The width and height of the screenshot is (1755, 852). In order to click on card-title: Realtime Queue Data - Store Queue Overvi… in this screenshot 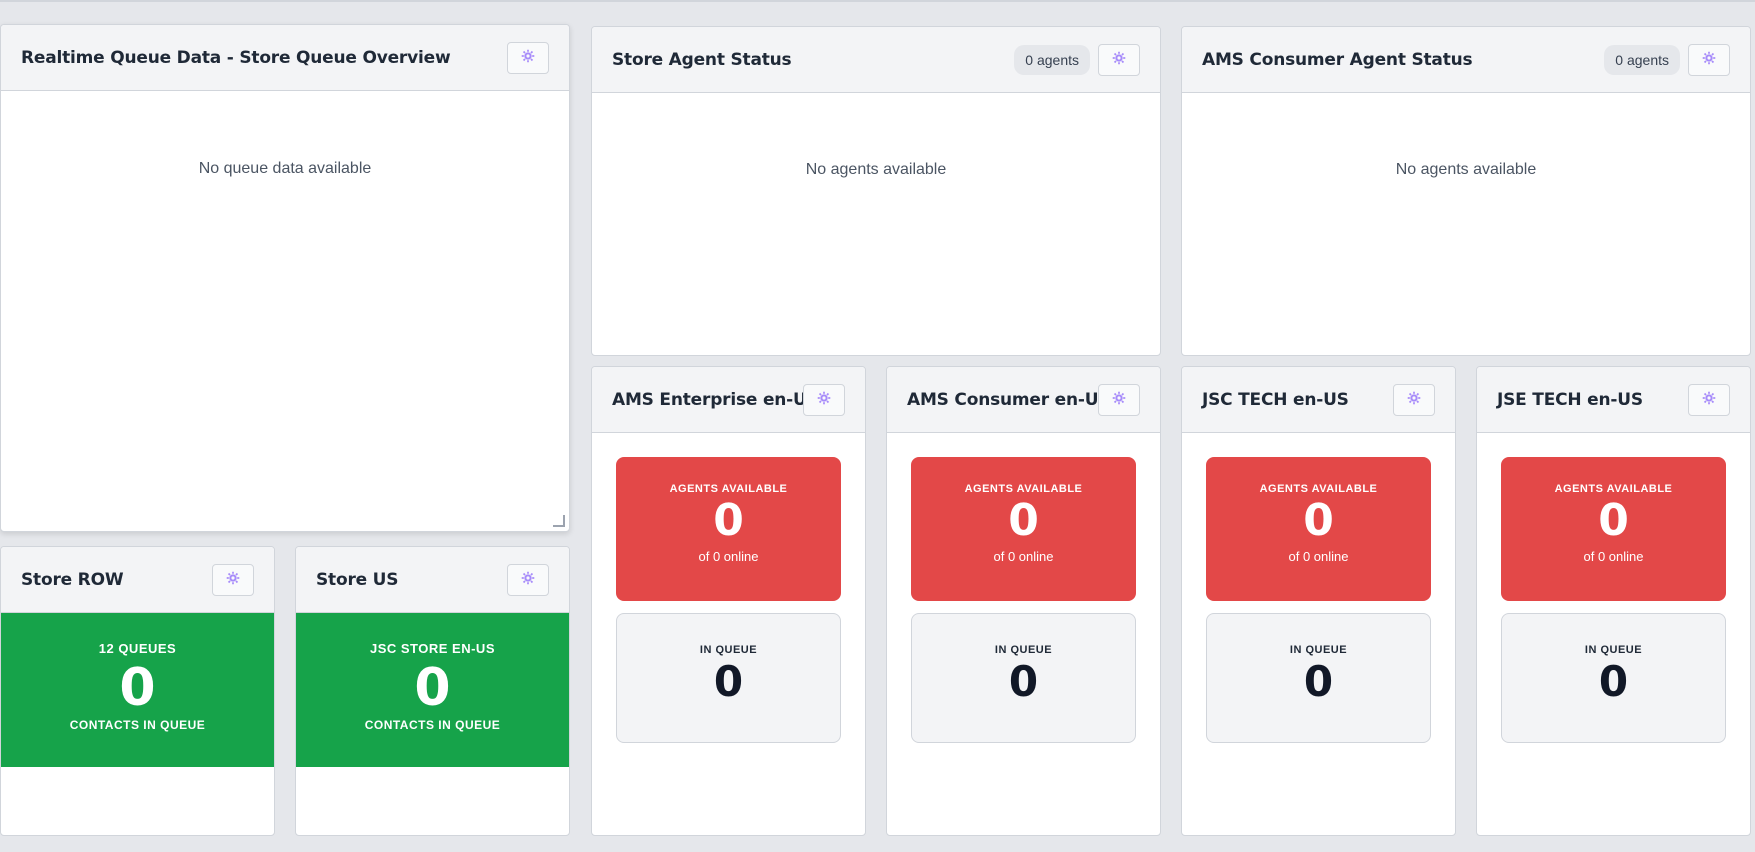, I will do `click(236, 57)`.